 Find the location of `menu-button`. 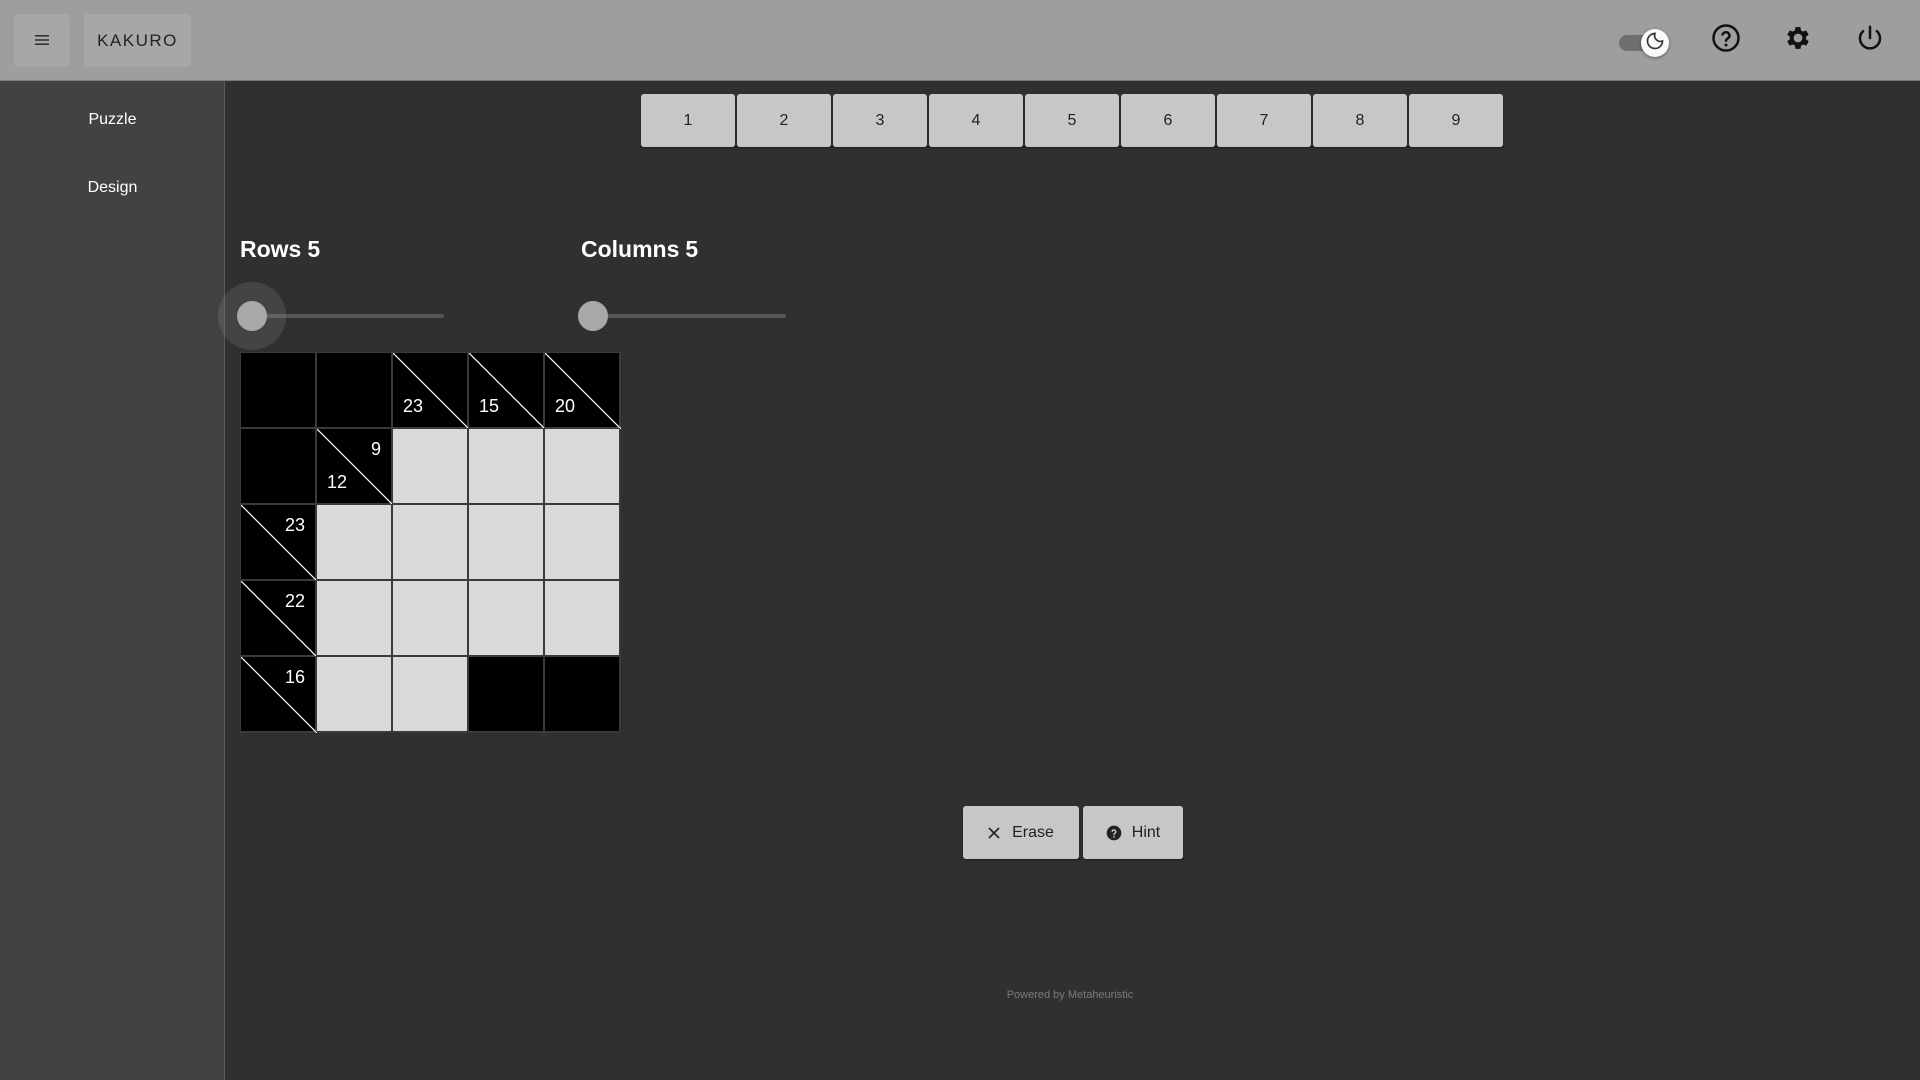

menu-button is located at coordinates (42, 40).